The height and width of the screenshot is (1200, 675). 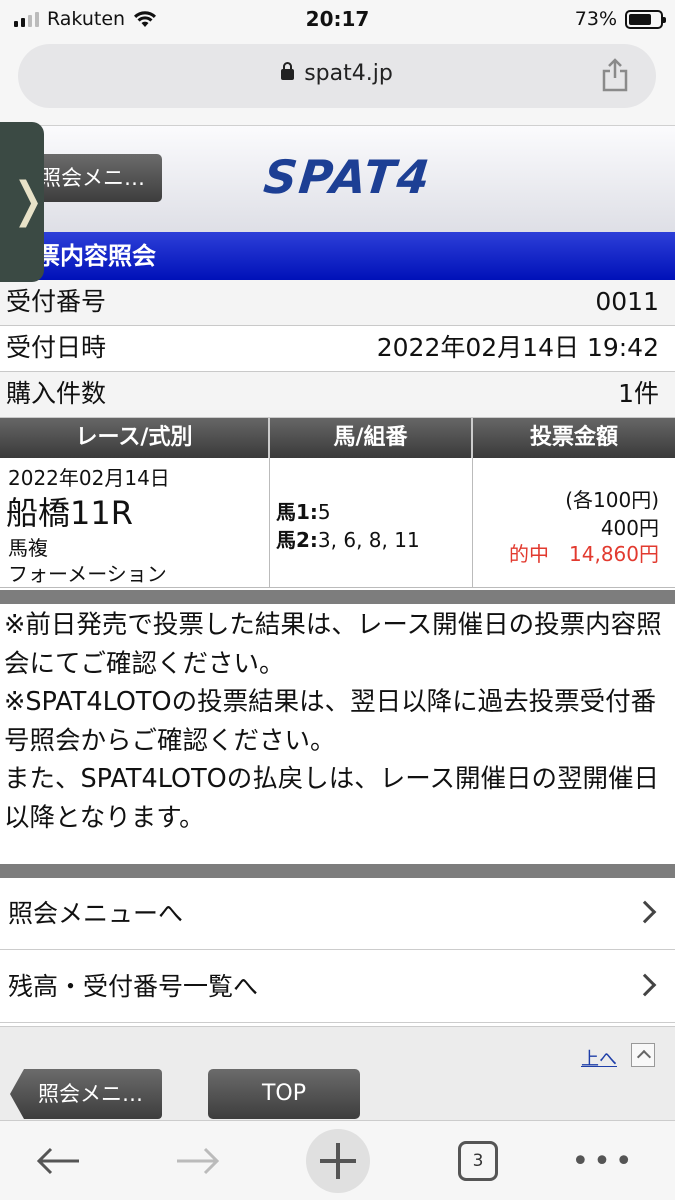 What do you see at coordinates (87, 574) in the screenshot?
I see `bet-method: フォーメーション` at bounding box center [87, 574].